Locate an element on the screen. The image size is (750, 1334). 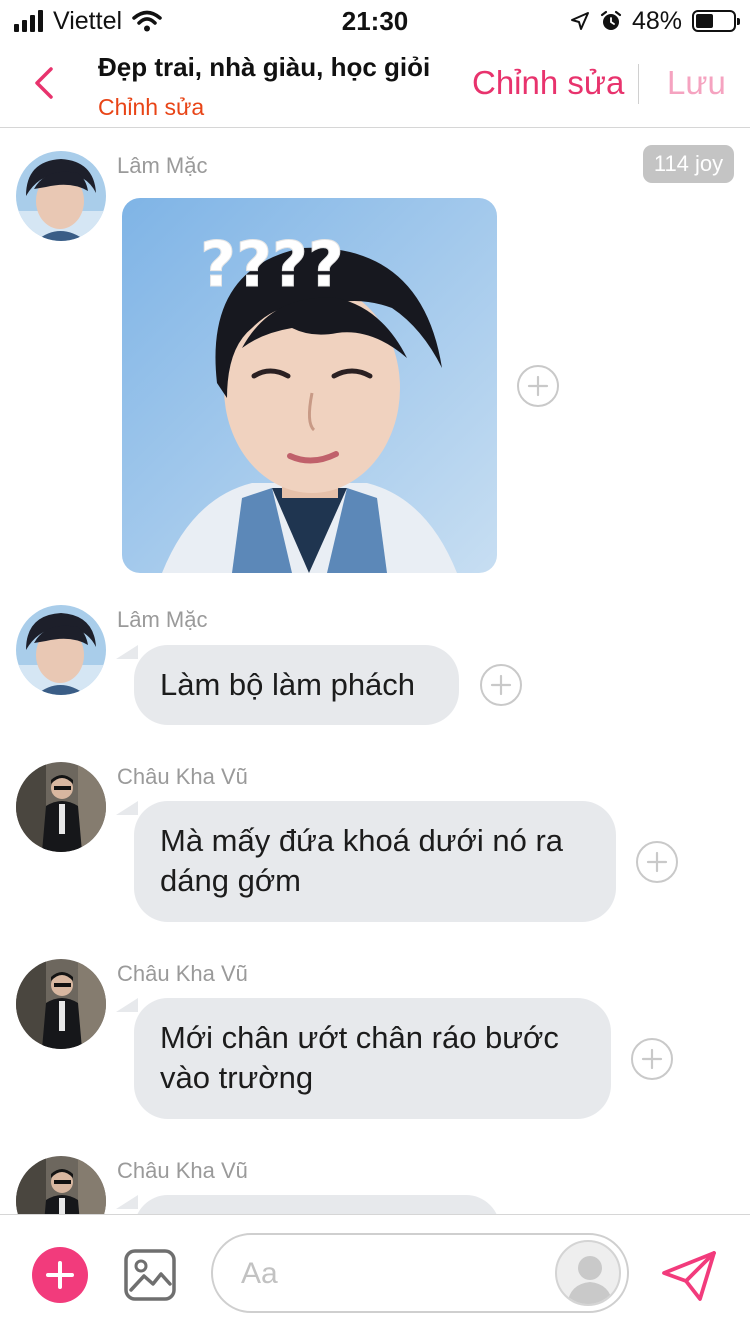
plus-icon is located at coordinates (60, 1275).